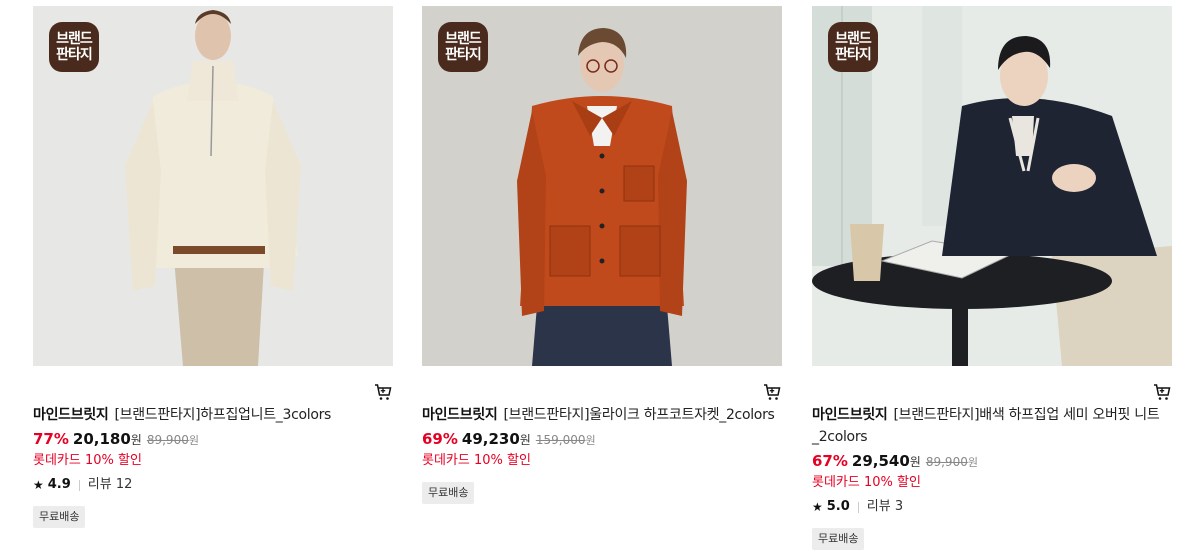  I want to click on sale-price: 29,540, so click(880, 461).